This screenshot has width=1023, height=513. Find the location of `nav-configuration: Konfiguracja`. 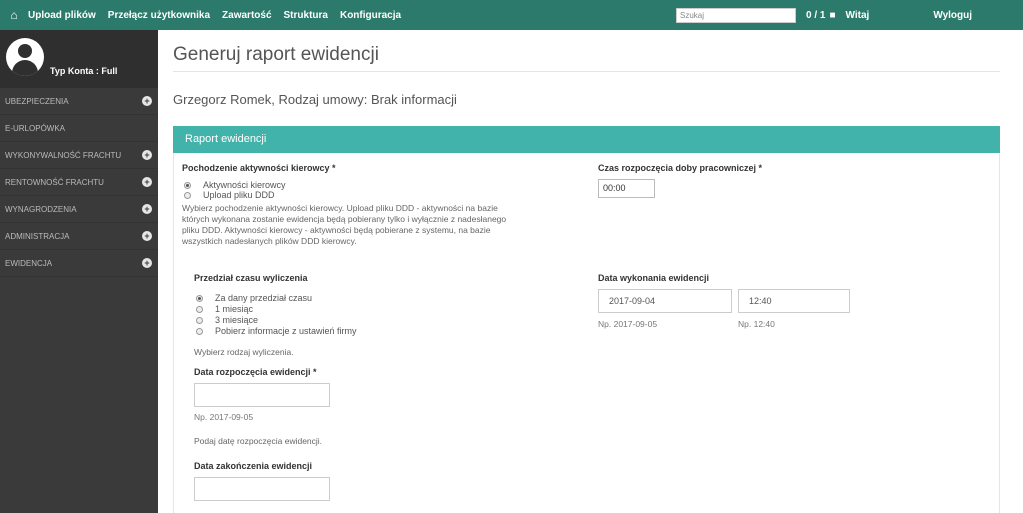

nav-configuration: Konfiguracja is located at coordinates (370, 15).